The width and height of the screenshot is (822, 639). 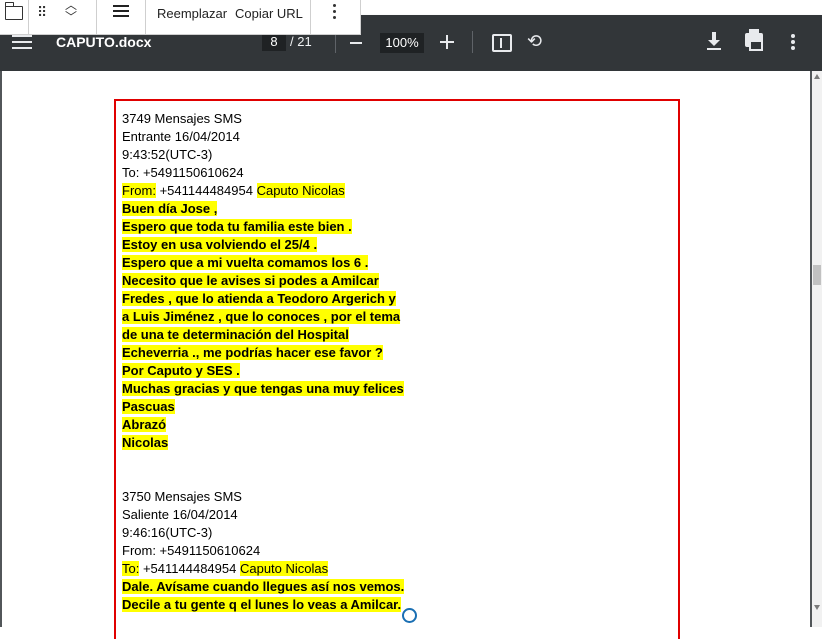 What do you see at coordinates (284, 568) in the screenshot?
I see `to-name: Caputo Nicolas` at bounding box center [284, 568].